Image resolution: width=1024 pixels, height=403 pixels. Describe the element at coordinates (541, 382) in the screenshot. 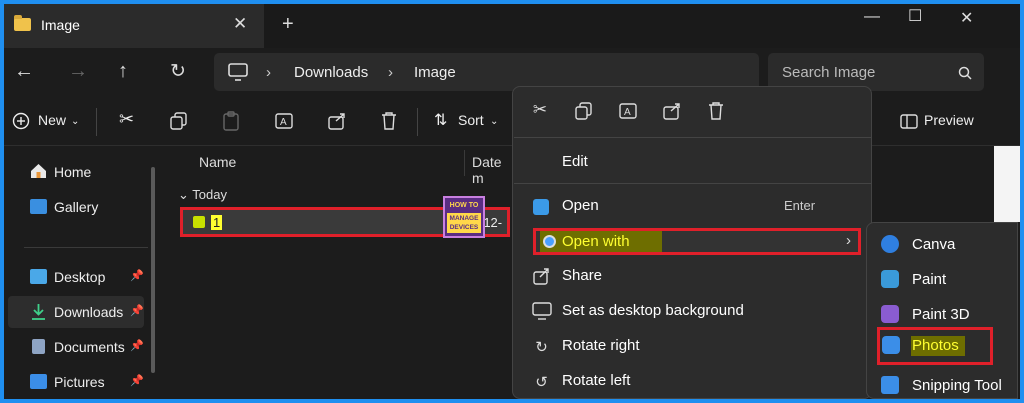

I see `rotate-left-icon: ↺` at that location.